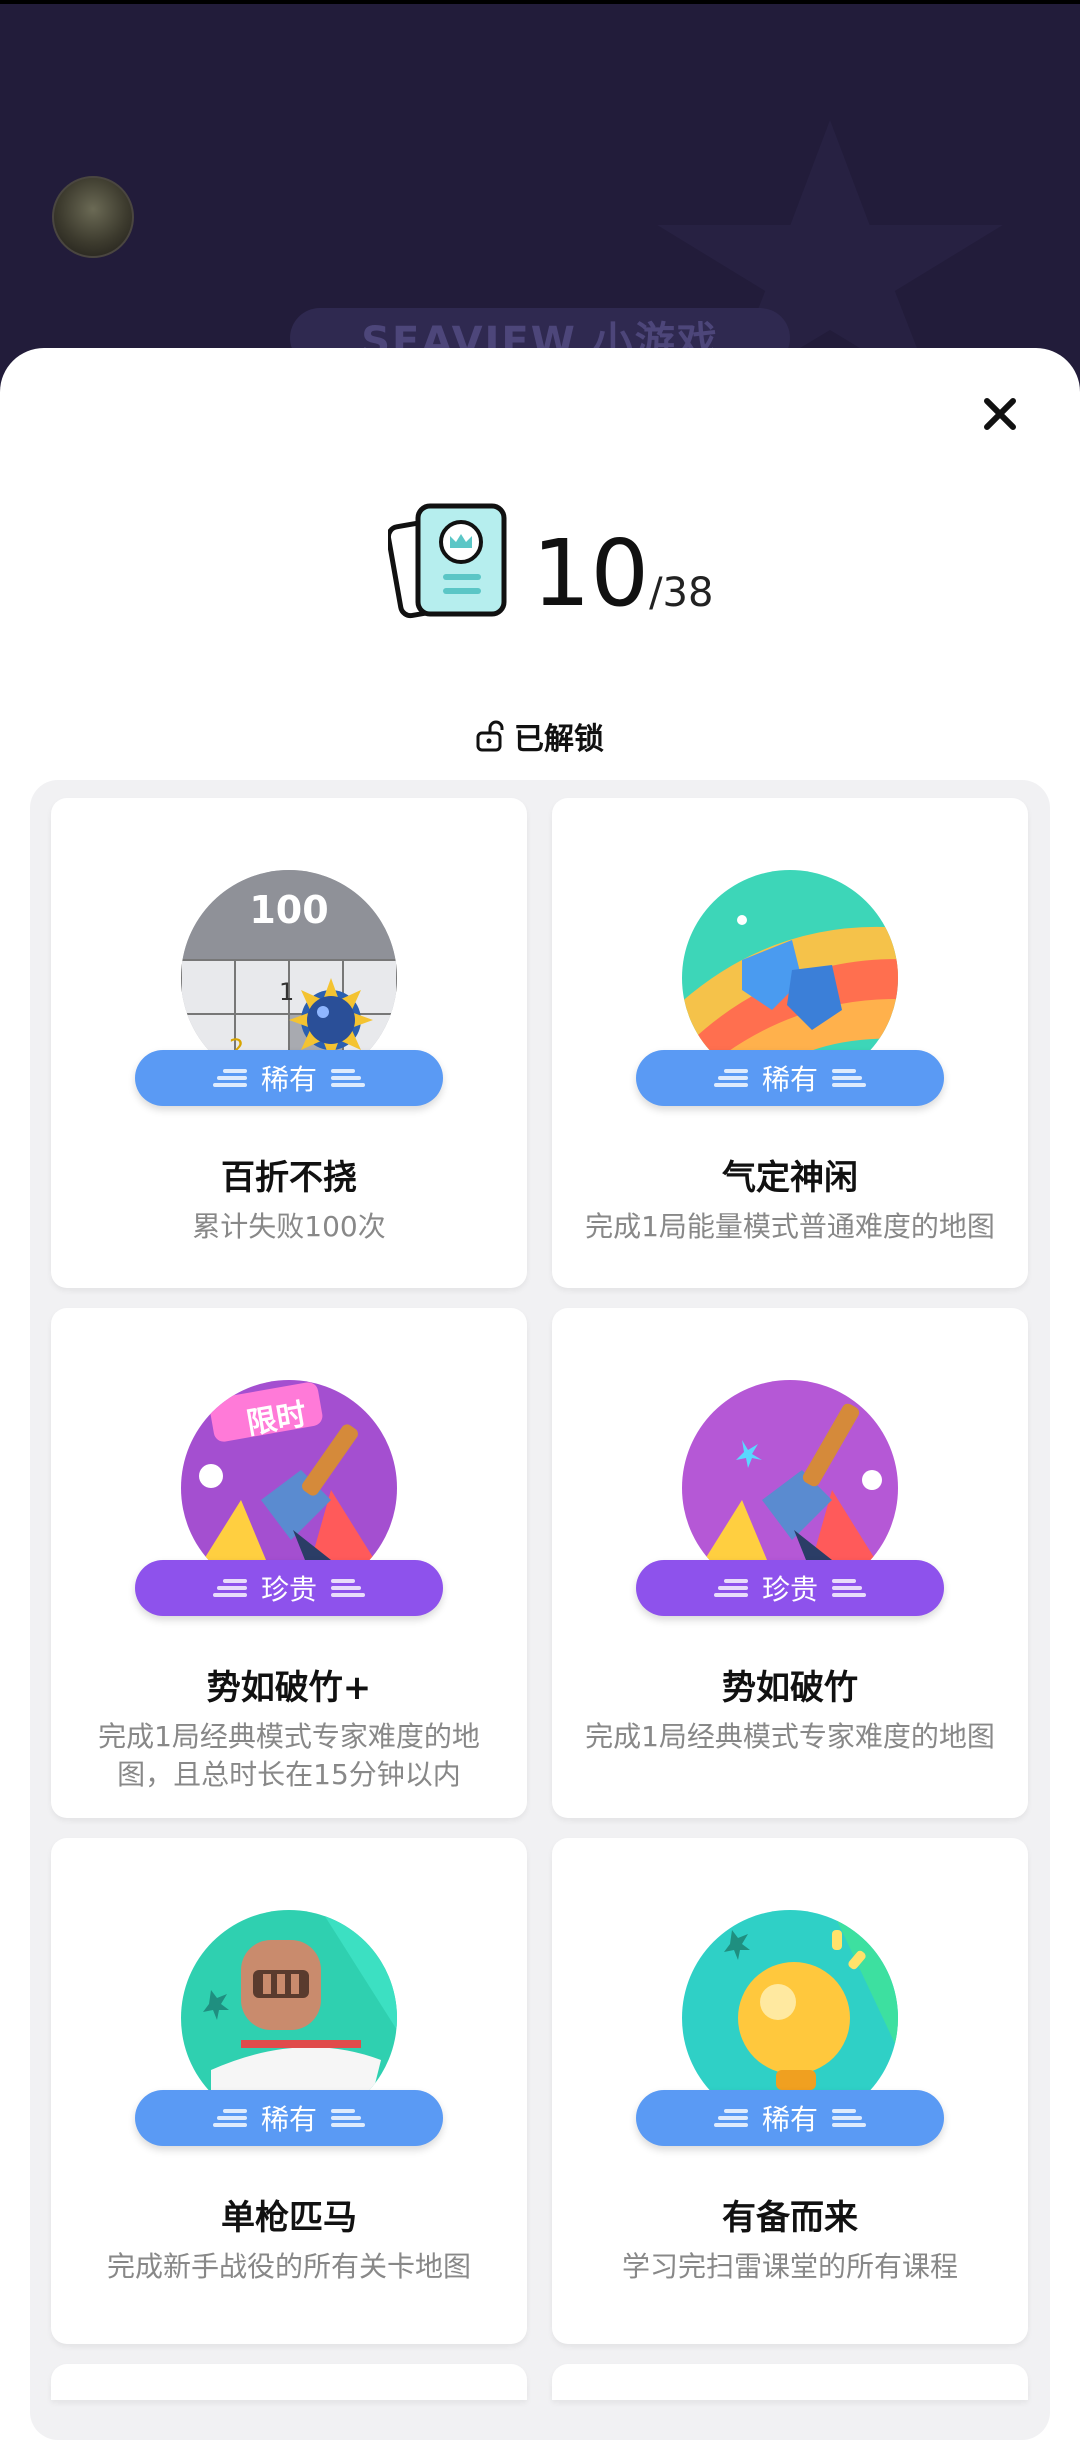 The height and width of the screenshot is (2448, 1080). Describe the element at coordinates (289, 1226) in the screenshot. I see `achievement-desc: 累计失败100次` at that location.